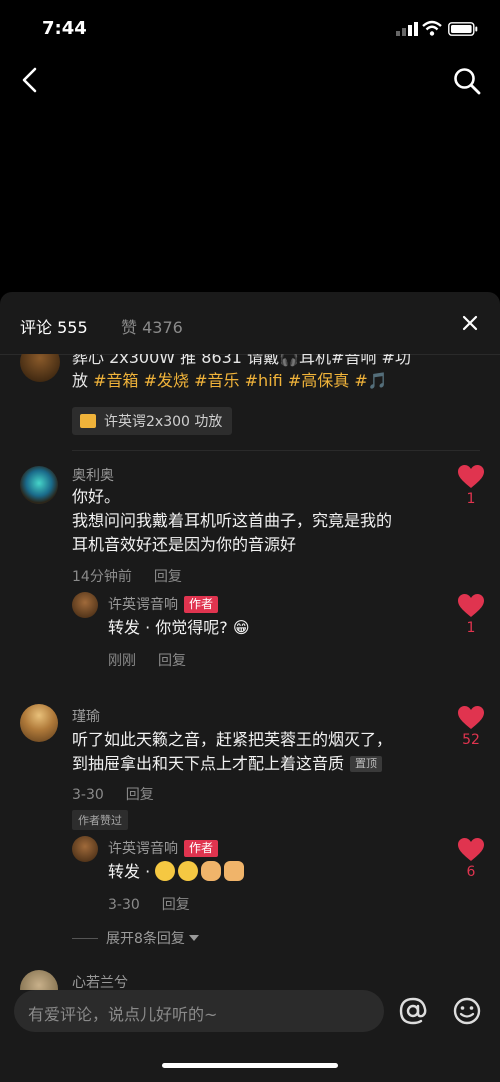 This screenshot has width=500, height=1082. What do you see at coordinates (122, 661) in the screenshot?
I see `reply-time: 刚刚` at bounding box center [122, 661].